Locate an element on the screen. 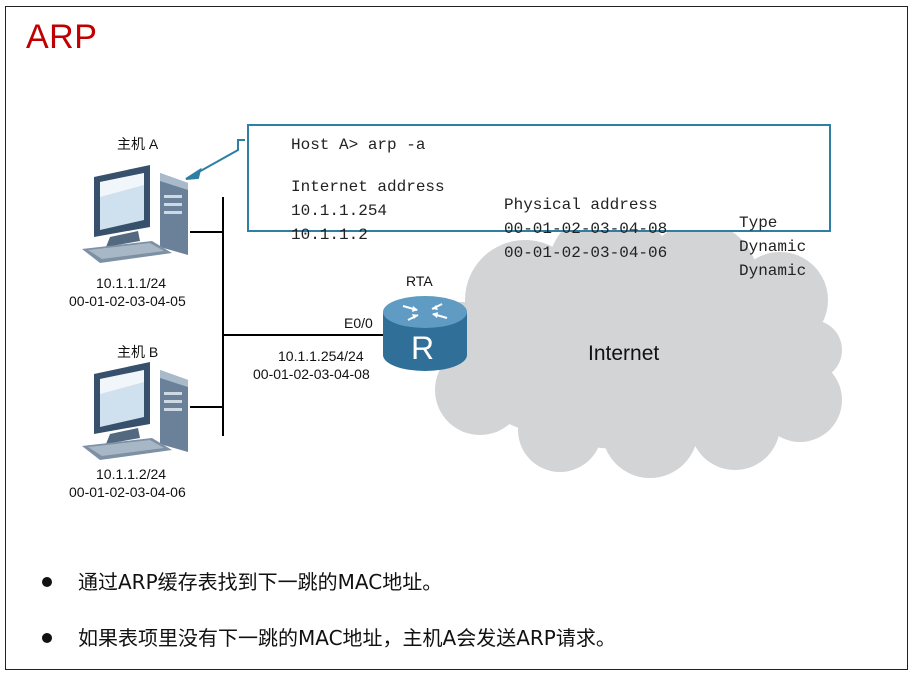 The image size is (915, 676). arp-cell-mac: 00-01-02-03-04-06 is located at coordinates (586, 253).